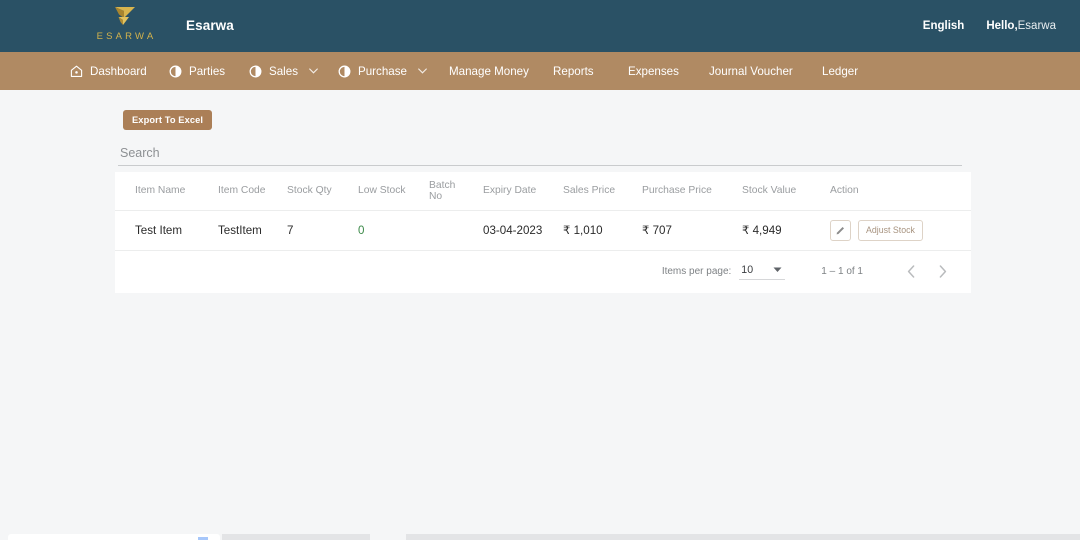 Image resolution: width=1080 pixels, height=540 pixels. I want to click on nav-item-purchase: Purchase, so click(382, 71).